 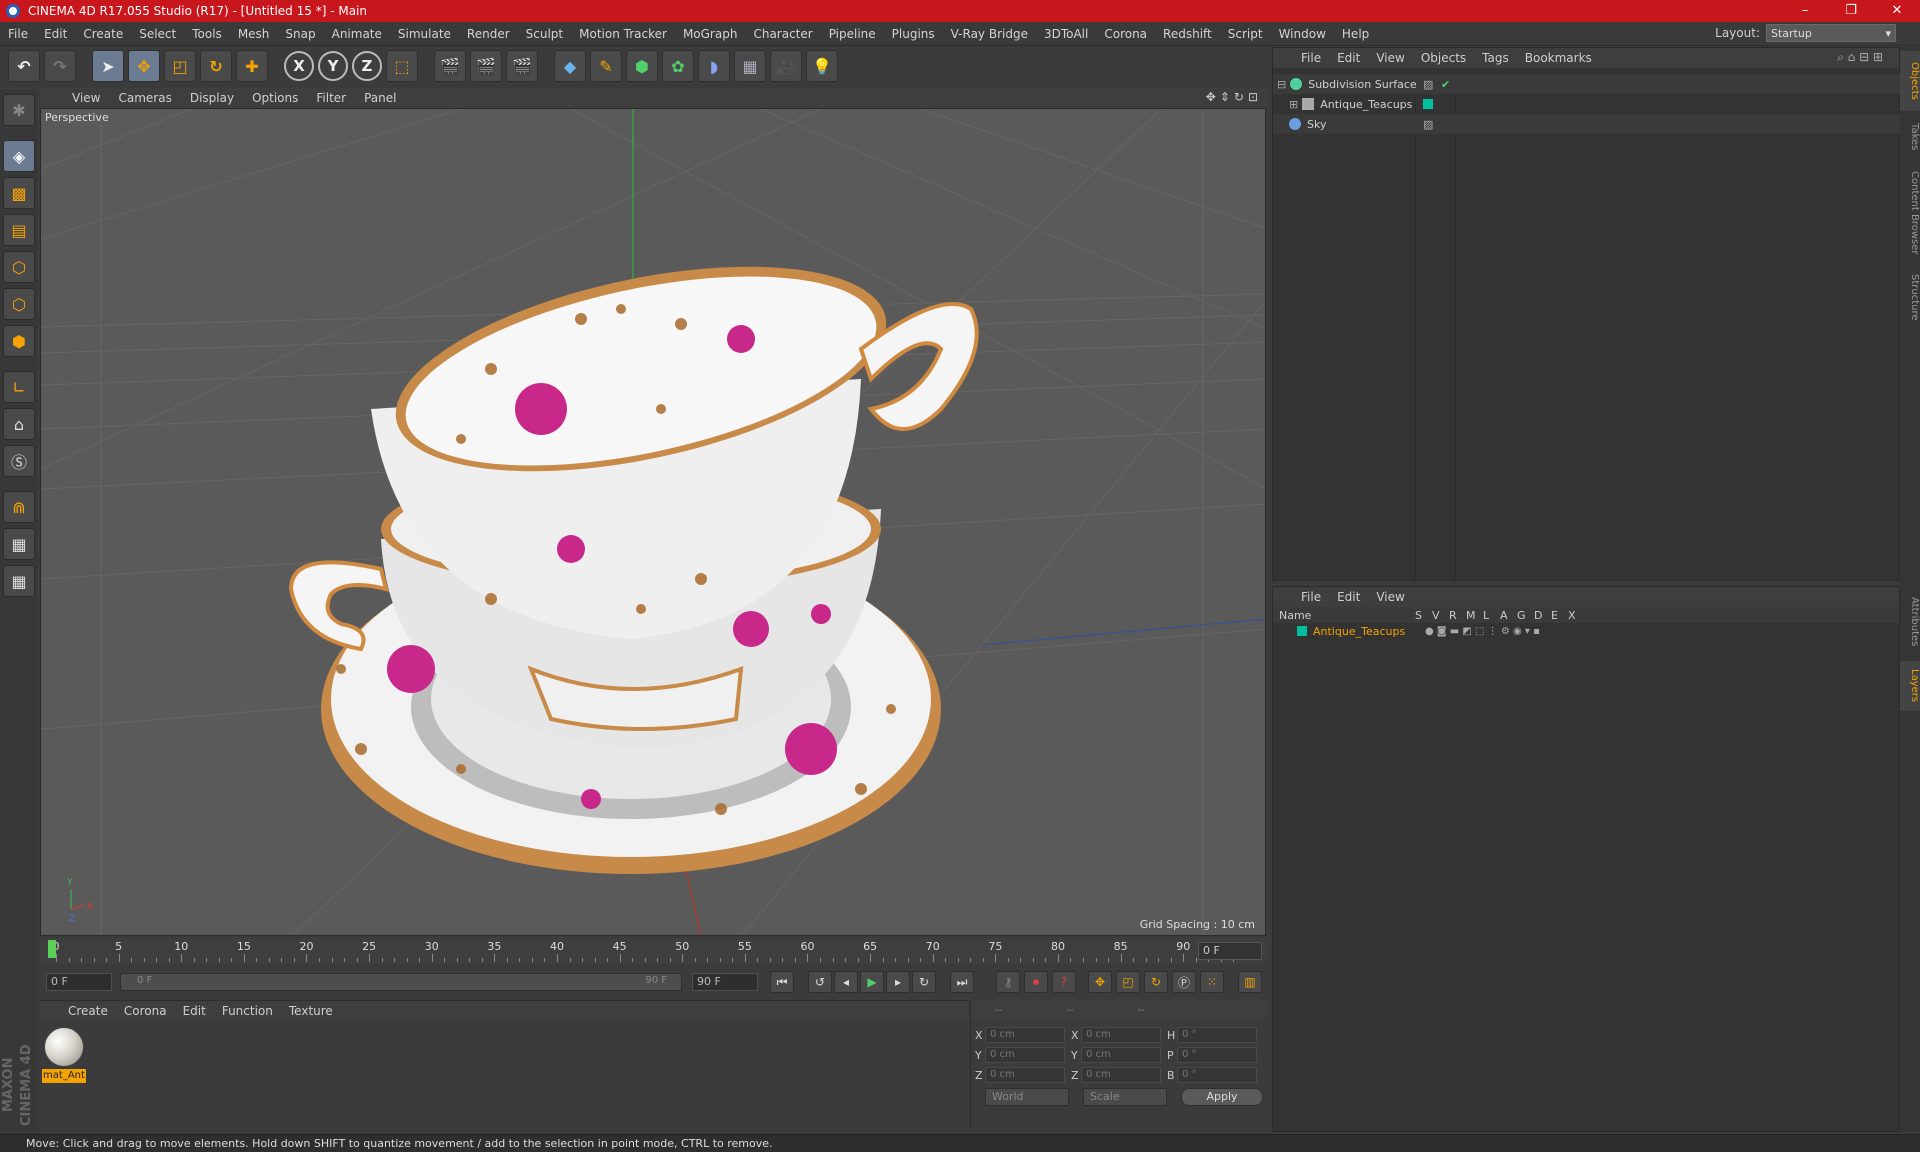 I want to click on keyframe-selection-button: ?, so click(x=1064, y=982).